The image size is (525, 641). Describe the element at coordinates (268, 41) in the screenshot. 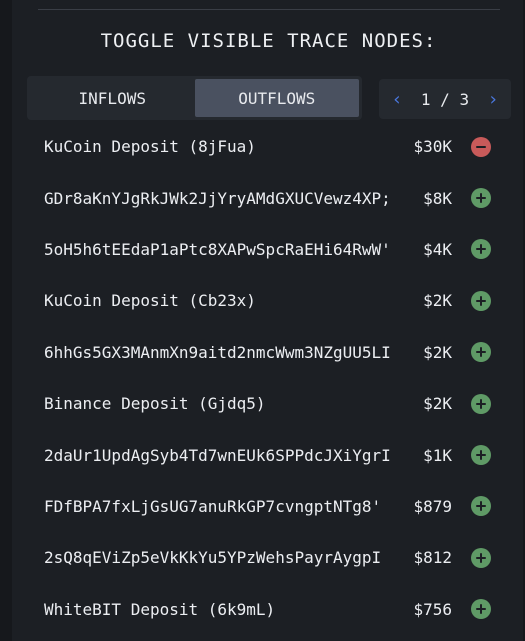

I see `panel-title: TOGGLE VISIBLE TRACE NODES:` at that location.